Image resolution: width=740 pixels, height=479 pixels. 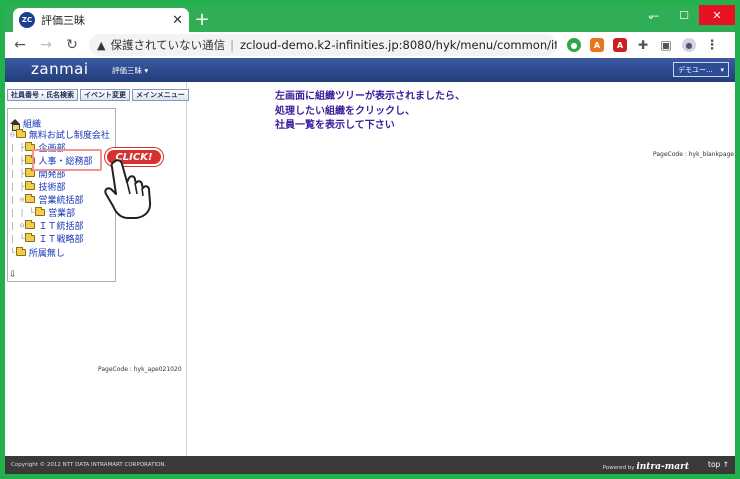 What do you see at coordinates (46, 45) in the screenshot?
I see `forward-icon: →` at bounding box center [46, 45].